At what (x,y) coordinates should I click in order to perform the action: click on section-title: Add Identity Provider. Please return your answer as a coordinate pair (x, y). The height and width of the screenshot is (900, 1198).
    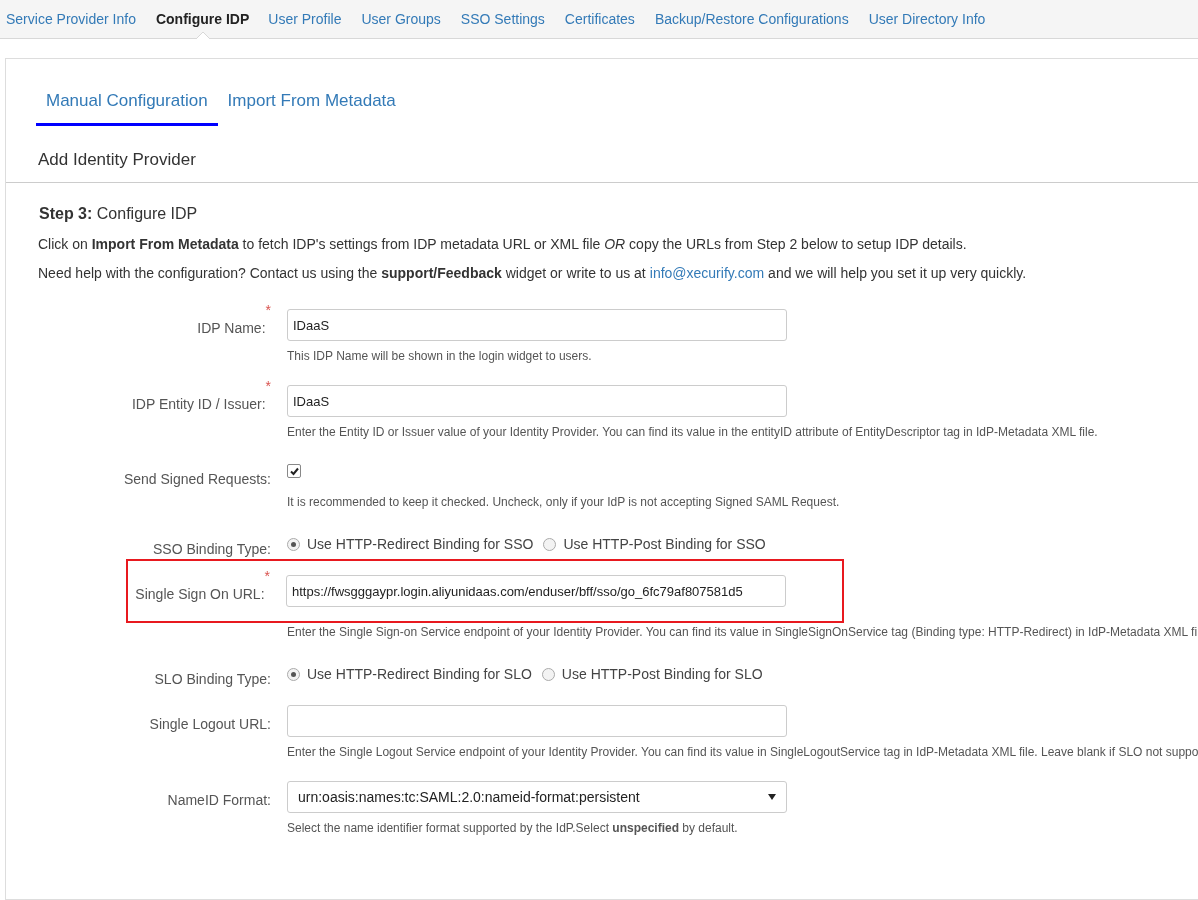
    Looking at the image, I should click on (117, 160).